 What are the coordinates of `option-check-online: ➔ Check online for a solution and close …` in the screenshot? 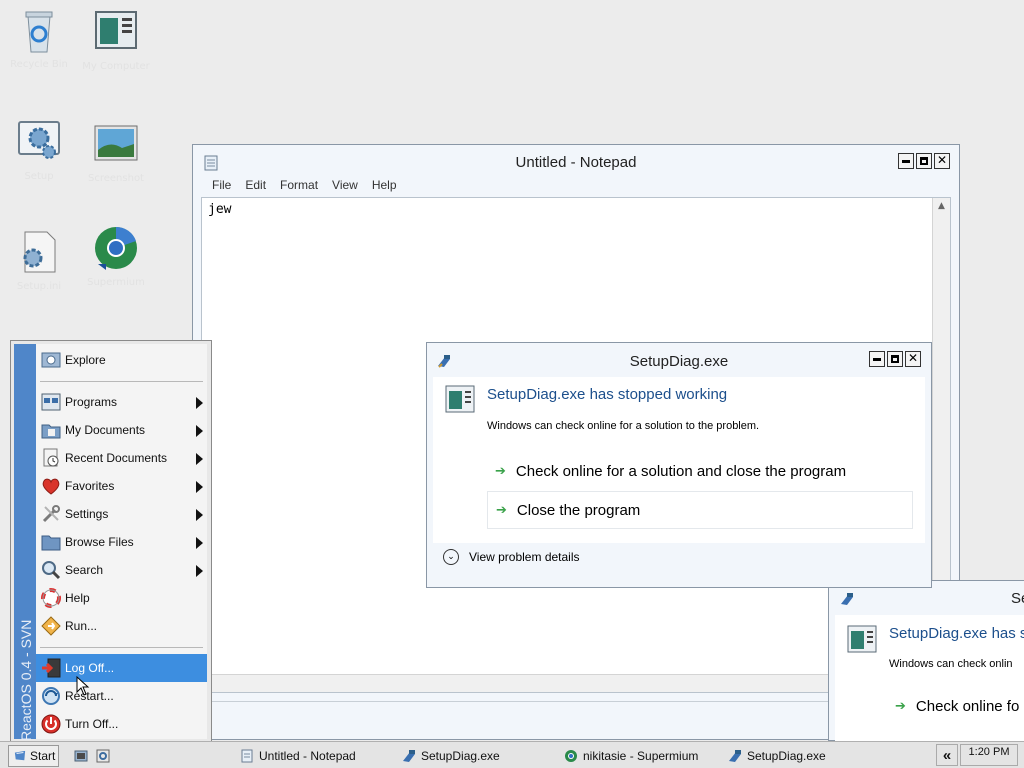 It's located at (700, 471).